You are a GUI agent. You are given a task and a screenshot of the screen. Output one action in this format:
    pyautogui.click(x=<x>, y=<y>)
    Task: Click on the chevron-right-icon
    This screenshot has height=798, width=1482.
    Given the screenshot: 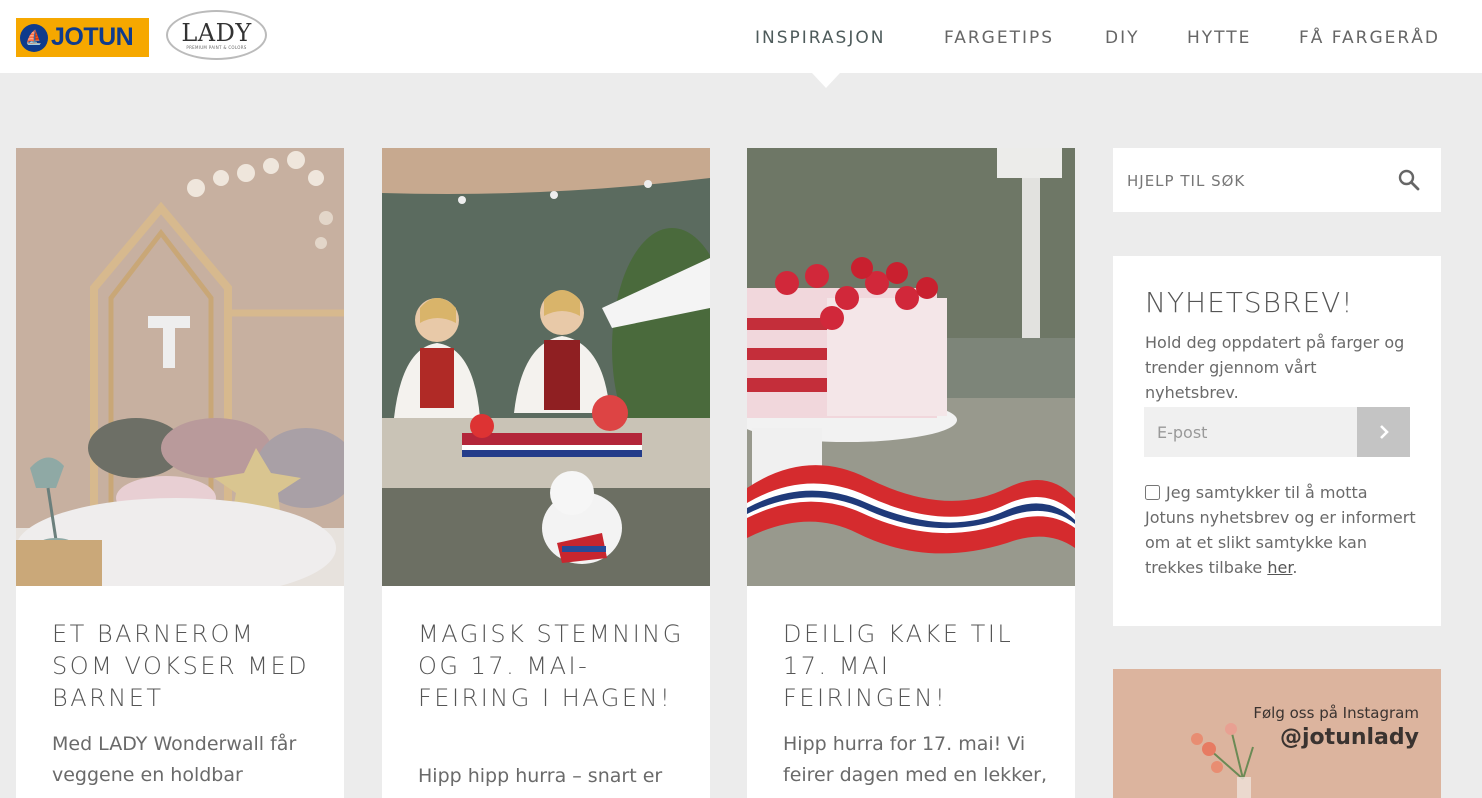 What is the action you would take?
    pyautogui.click(x=1384, y=432)
    